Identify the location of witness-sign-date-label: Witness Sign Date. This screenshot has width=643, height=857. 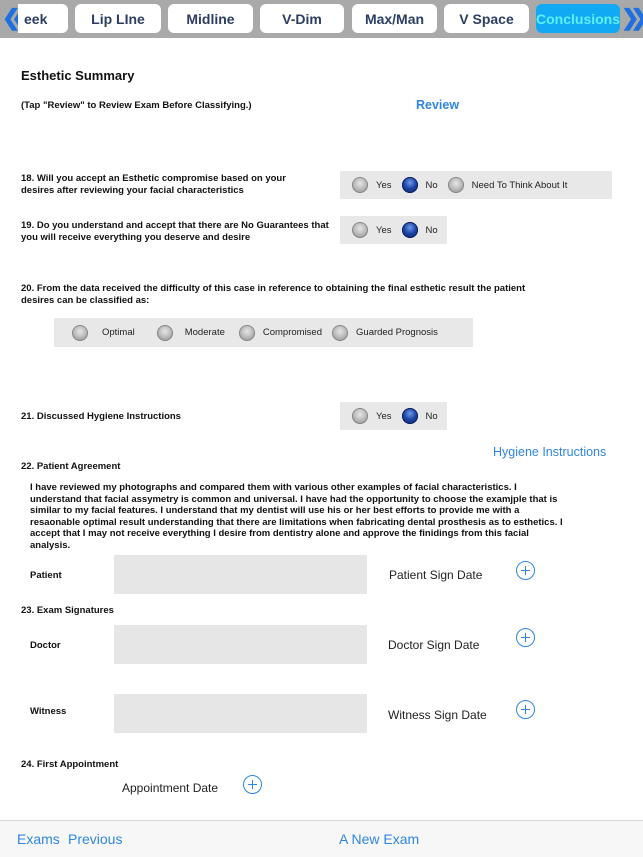
(437, 715).